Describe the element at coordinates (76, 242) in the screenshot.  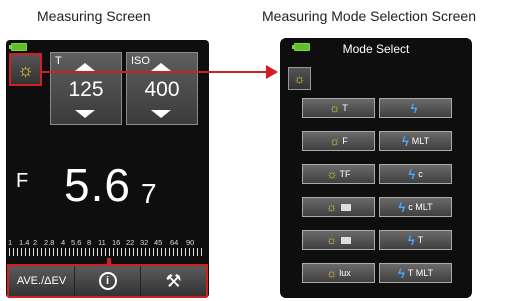
I see `scale-label: 5.6` at that location.